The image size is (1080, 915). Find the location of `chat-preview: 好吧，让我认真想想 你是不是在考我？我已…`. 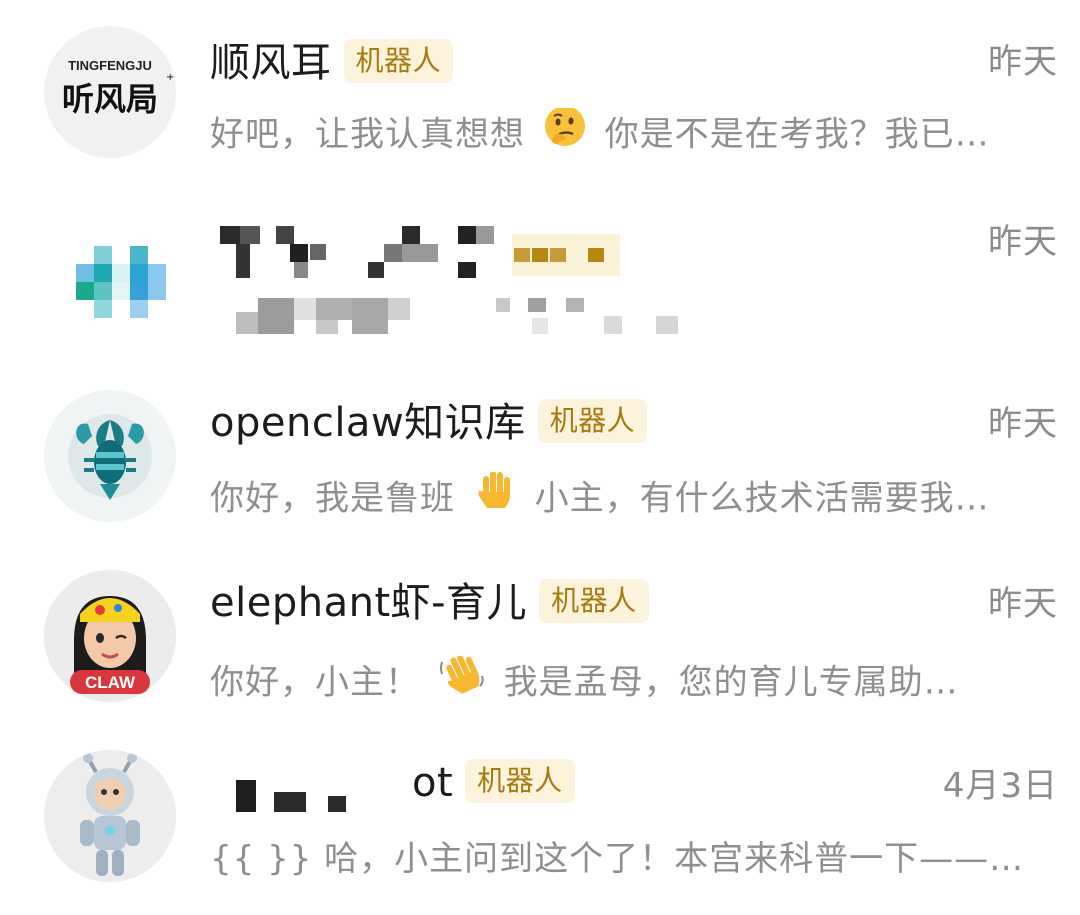

chat-preview: 好吧，让我认真想想 你是不是在考我？我已… is located at coordinates (635, 136).